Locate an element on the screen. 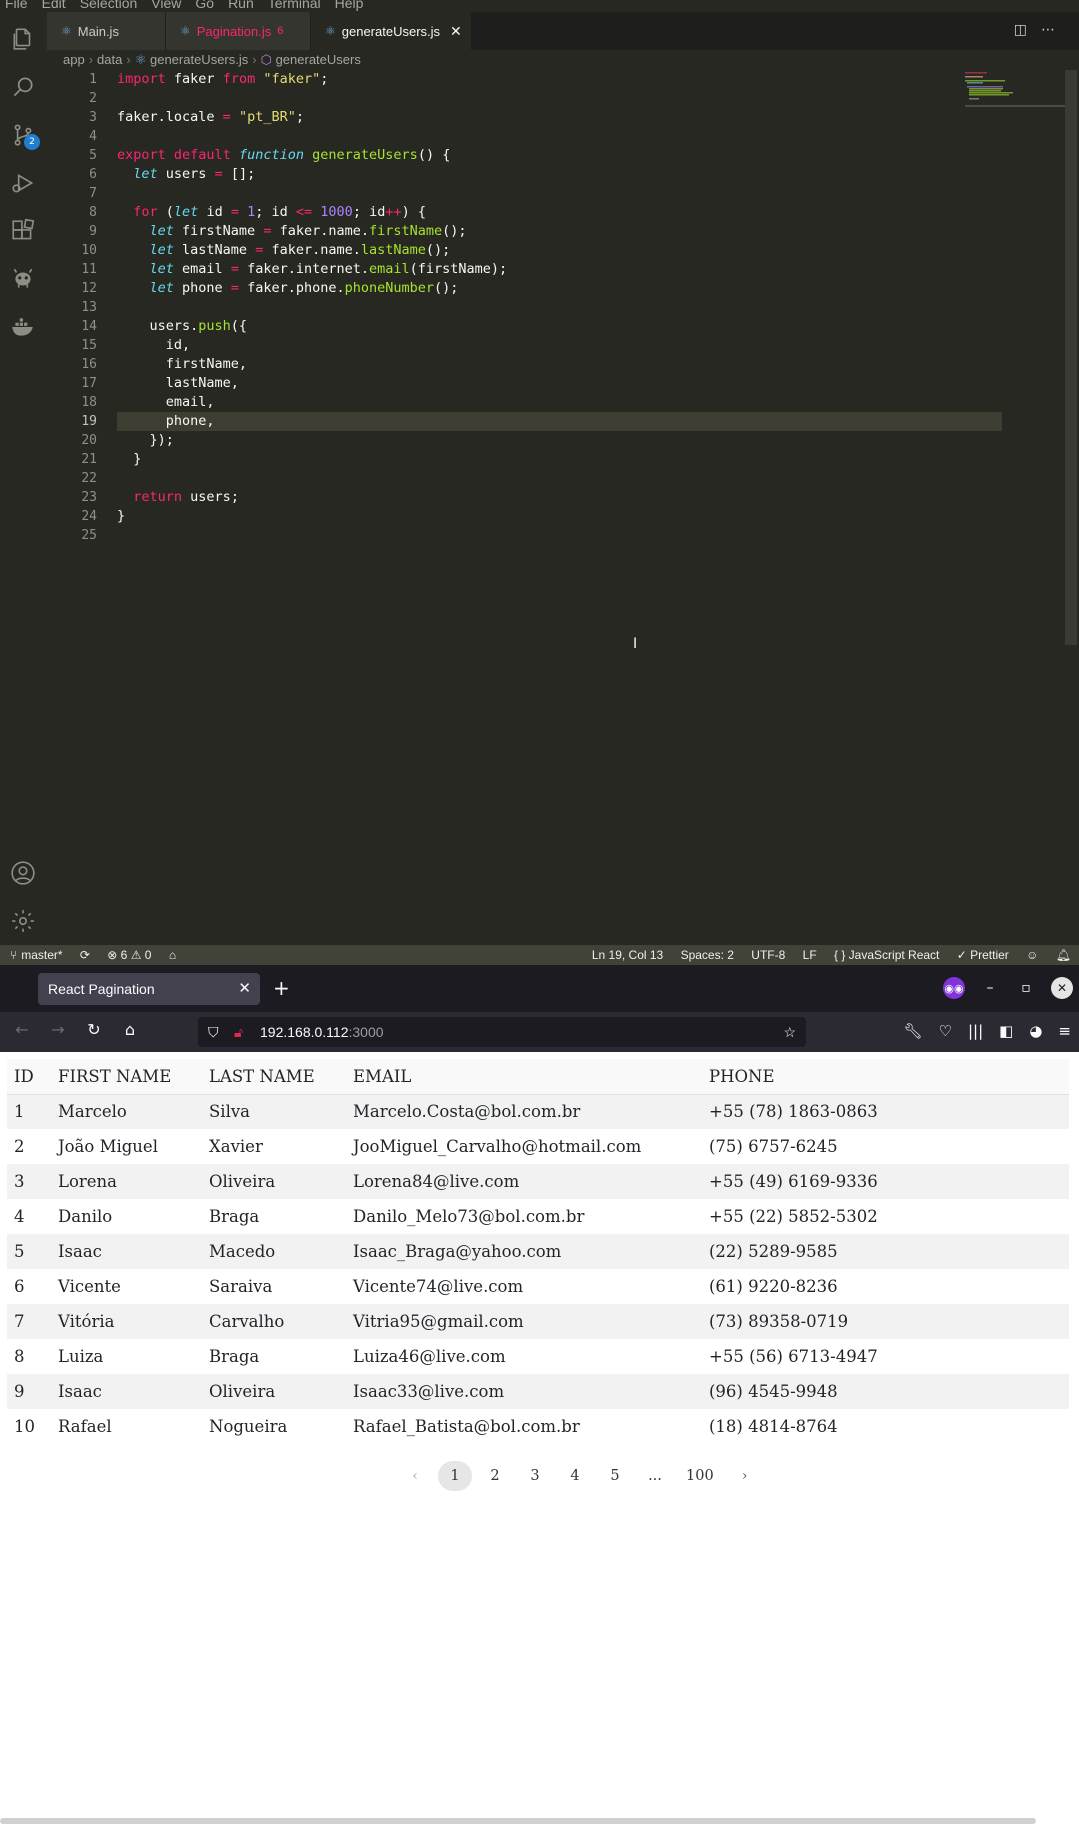 Image resolution: width=1079 pixels, height=1826 pixels. new-tab-icon: + is located at coordinates (281, 988).